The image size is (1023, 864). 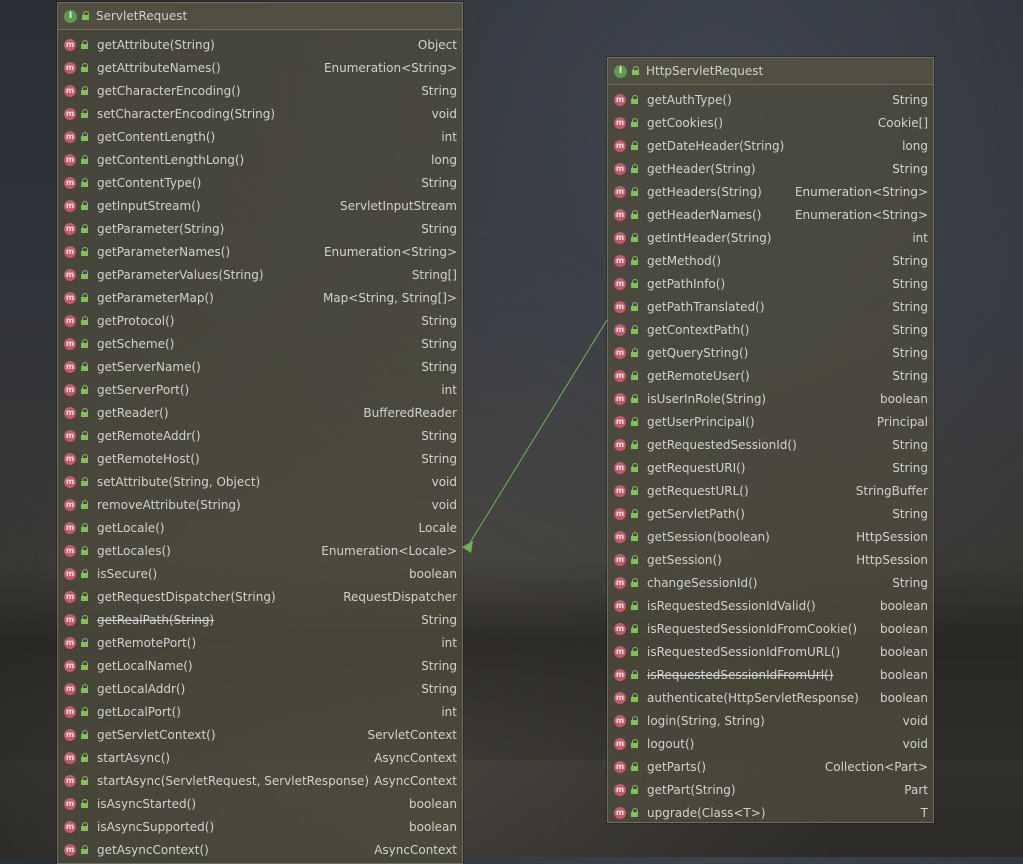 What do you see at coordinates (260, 205) in the screenshot?
I see `method-row: m getInputStream() ServletInputStream` at bounding box center [260, 205].